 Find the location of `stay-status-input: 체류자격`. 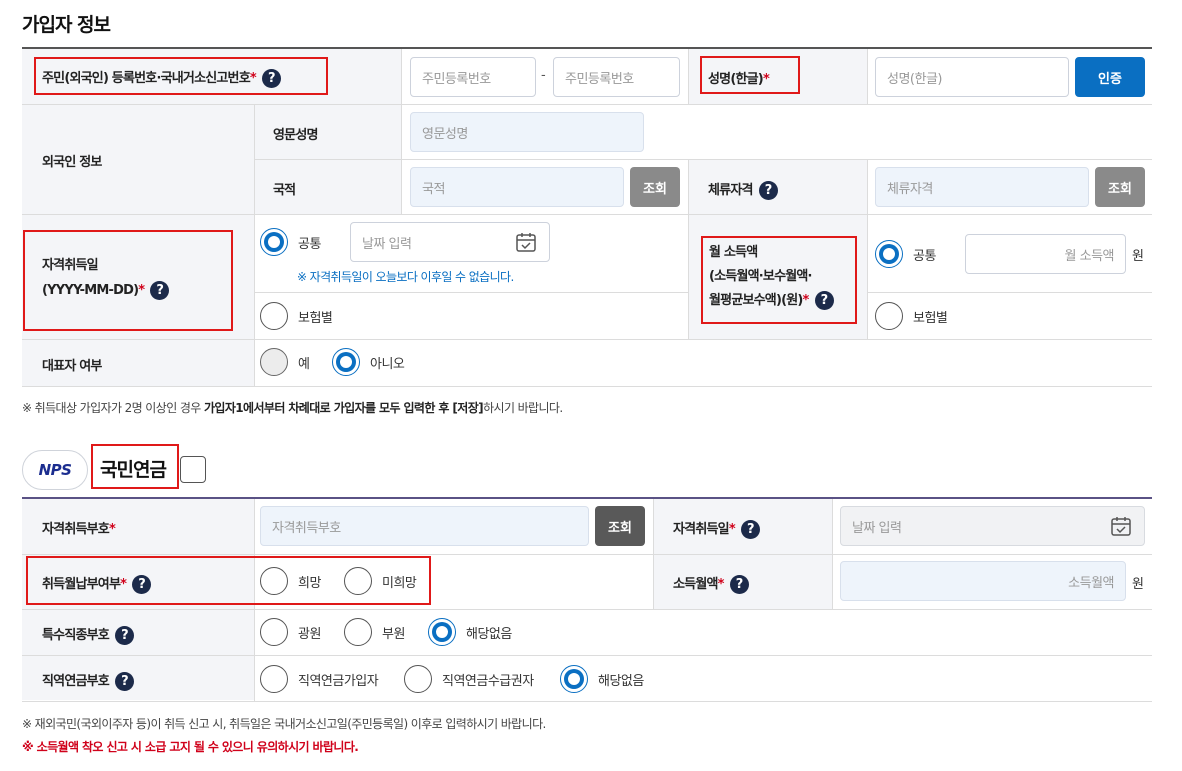

stay-status-input: 체류자격 is located at coordinates (982, 187).